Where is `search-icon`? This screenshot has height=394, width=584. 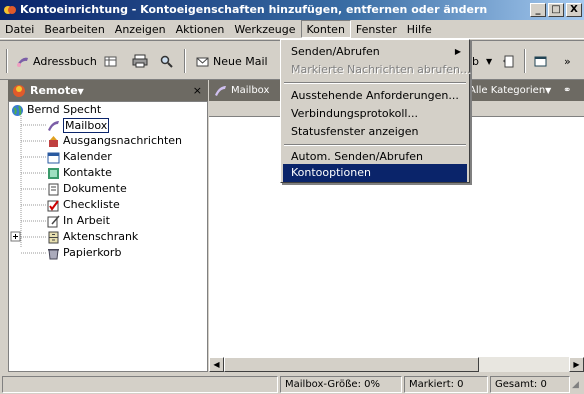 search-icon is located at coordinates (166, 61).